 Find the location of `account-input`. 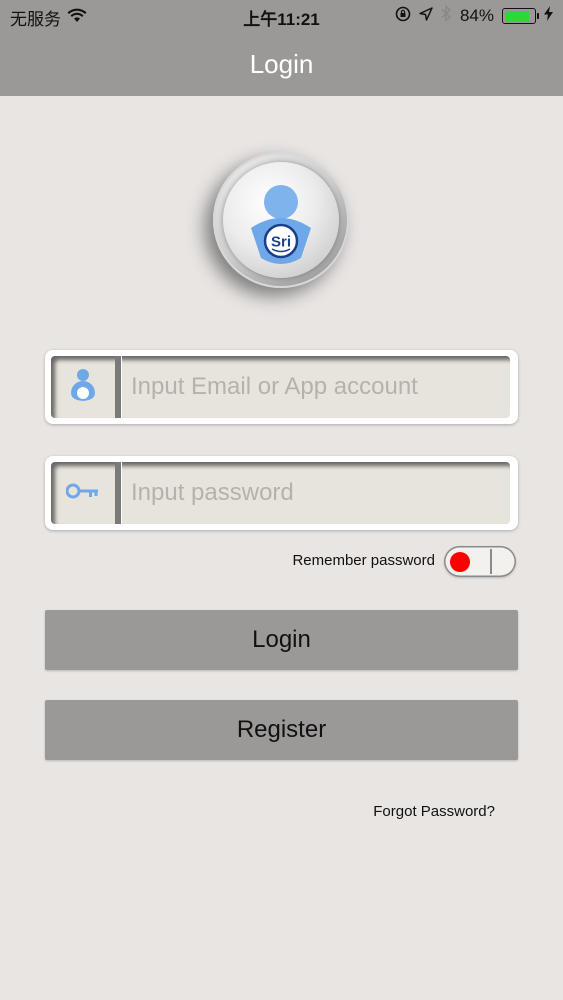

account-input is located at coordinates (315, 387).